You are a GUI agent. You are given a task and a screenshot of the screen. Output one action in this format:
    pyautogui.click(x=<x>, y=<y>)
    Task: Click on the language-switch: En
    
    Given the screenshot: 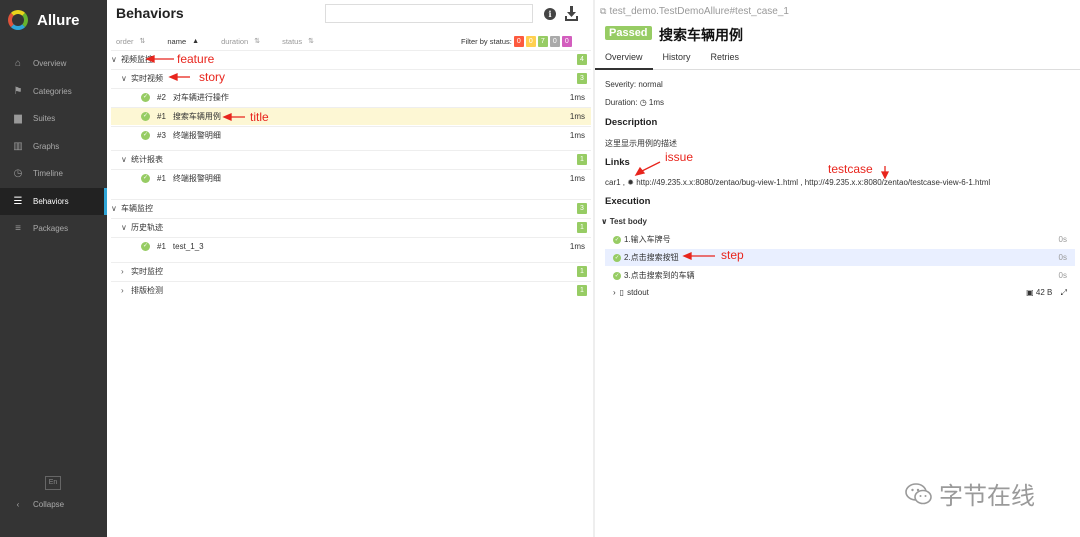 What is the action you would take?
    pyautogui.click(x=53, y=483)
    